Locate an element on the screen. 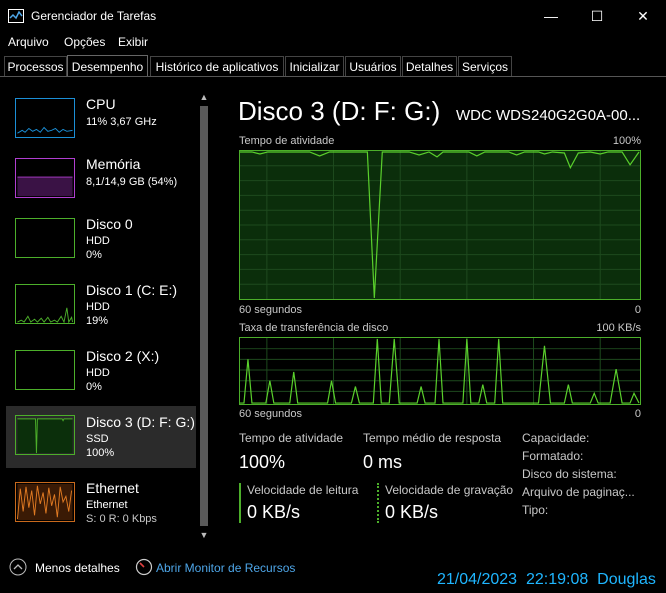 The height and width of the screenshot is (593, 666). task-manager-icon is located at coordinates (16, 16).